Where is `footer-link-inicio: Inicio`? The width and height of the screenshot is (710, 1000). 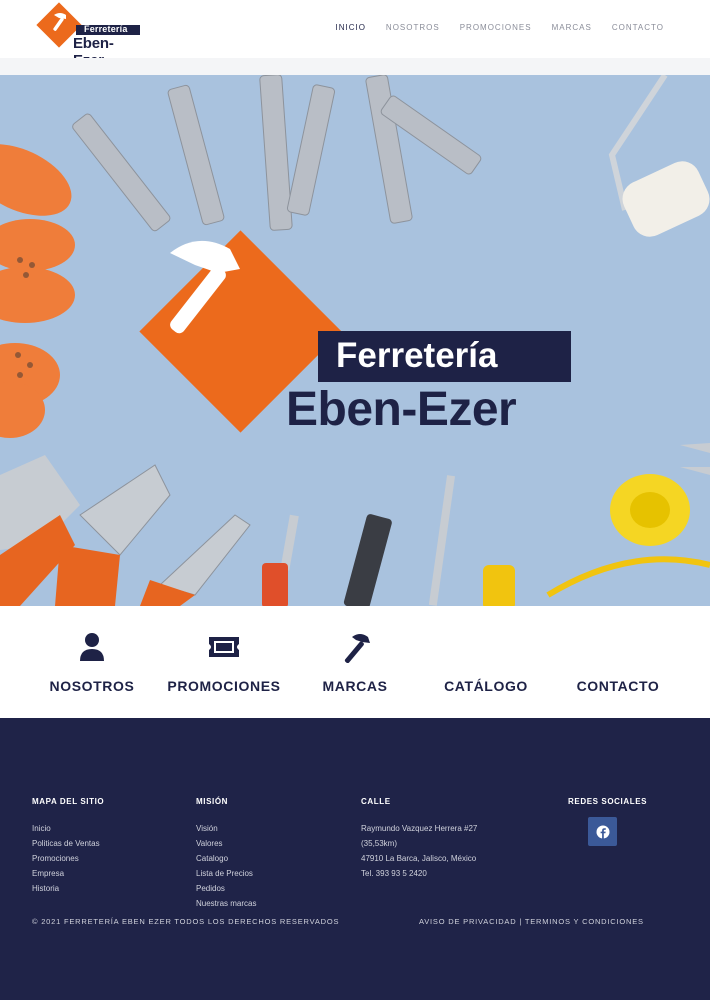
footer-link-inicio: Inicio is located at coordinates (68, 828).